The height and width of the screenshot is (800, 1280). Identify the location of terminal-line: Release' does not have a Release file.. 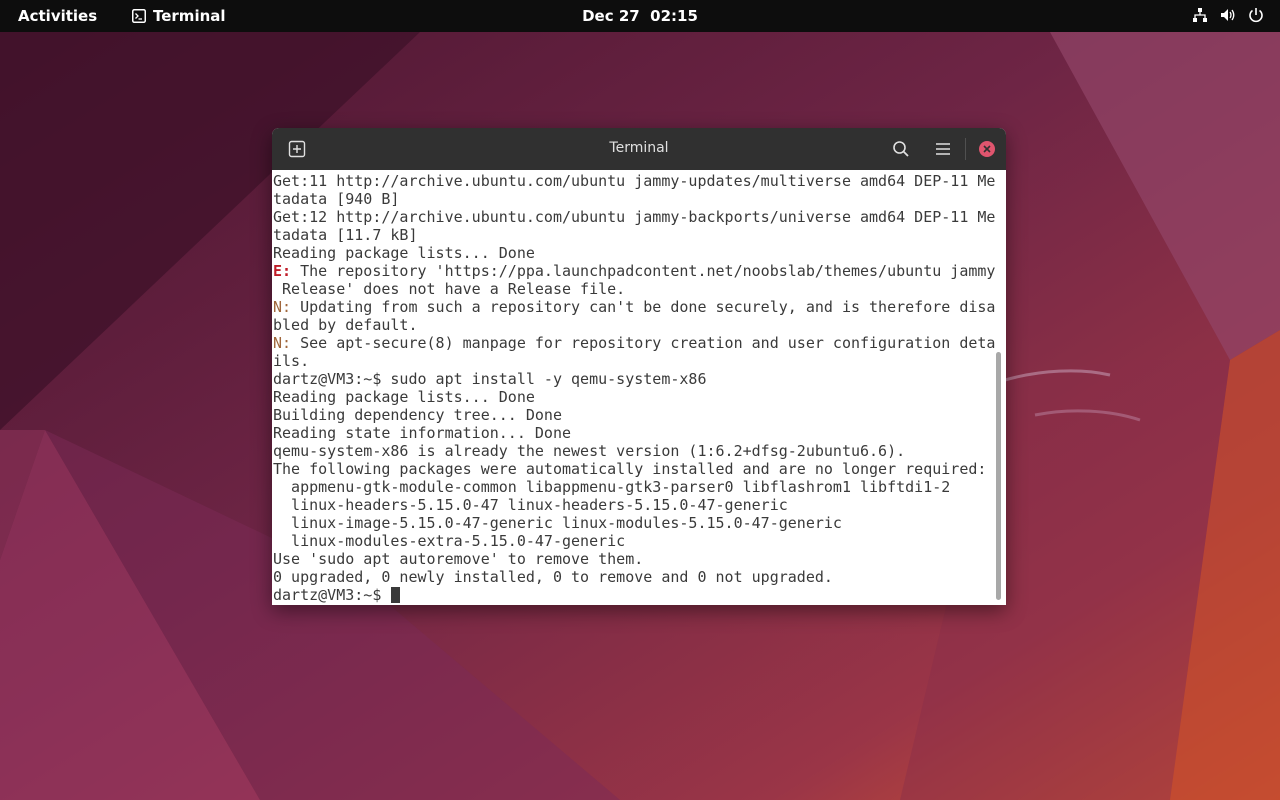
(634, 289).